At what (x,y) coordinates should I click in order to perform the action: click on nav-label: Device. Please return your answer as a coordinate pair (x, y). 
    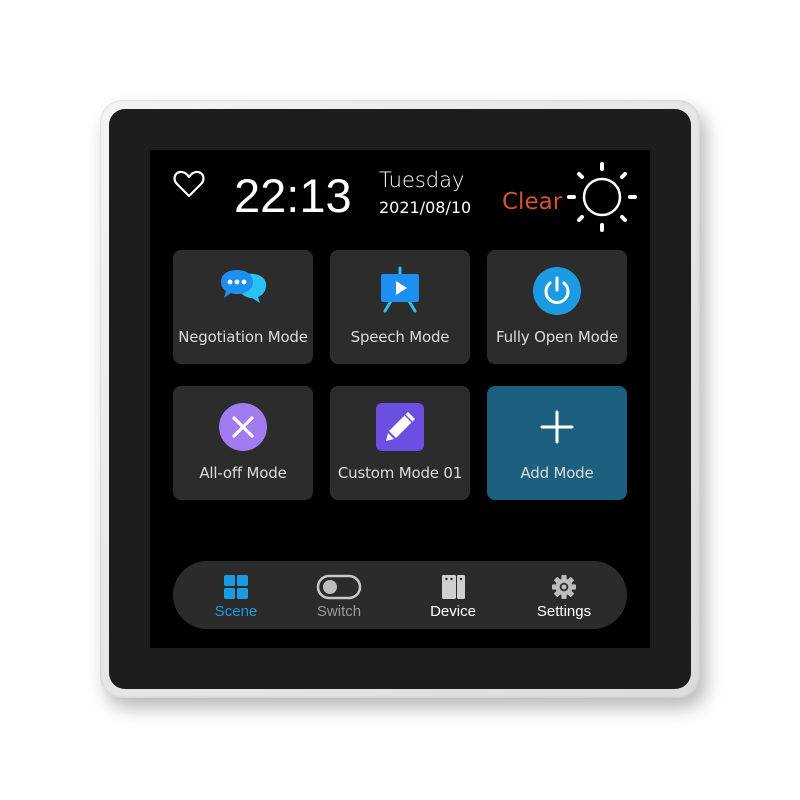
    Looking at the image, I should click on (453, 611).